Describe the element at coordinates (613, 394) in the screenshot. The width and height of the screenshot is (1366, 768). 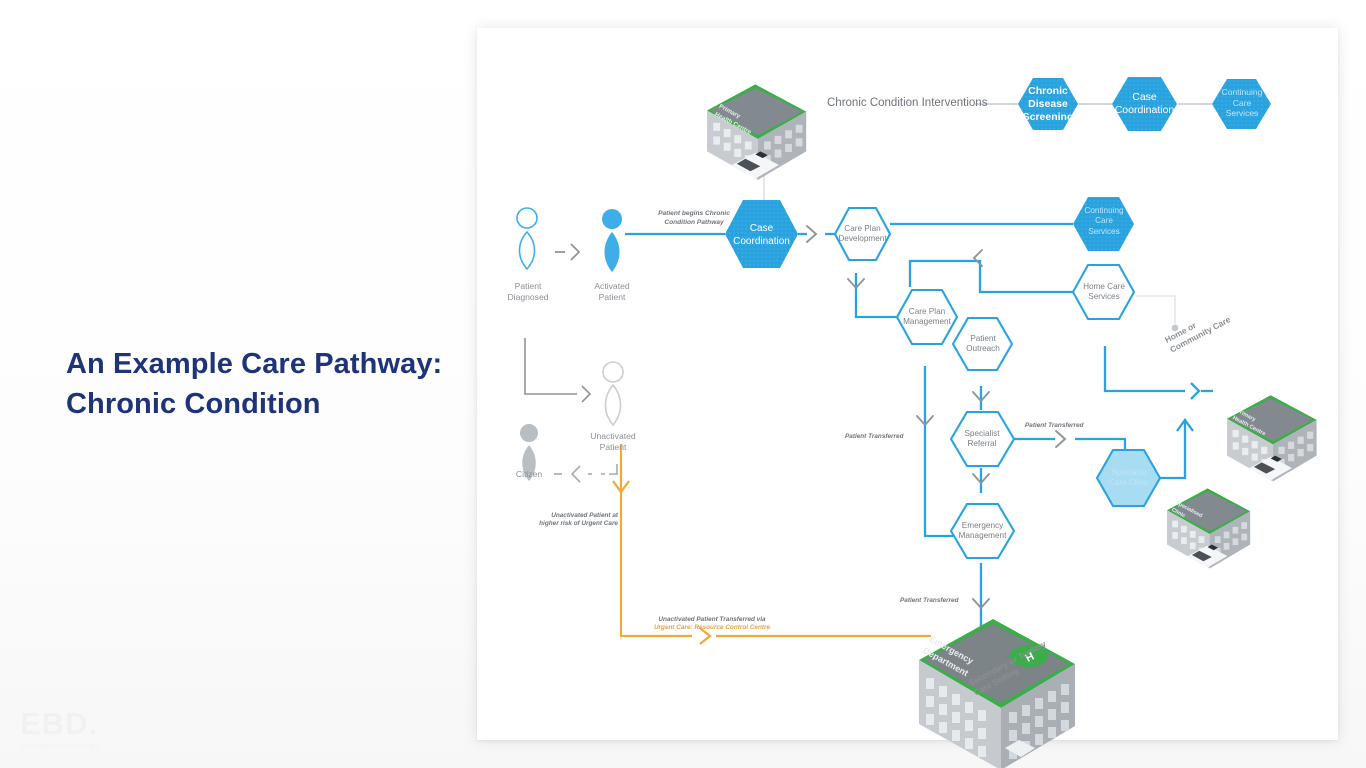
I see `persona-unactivated-patient-graphic` at that location.